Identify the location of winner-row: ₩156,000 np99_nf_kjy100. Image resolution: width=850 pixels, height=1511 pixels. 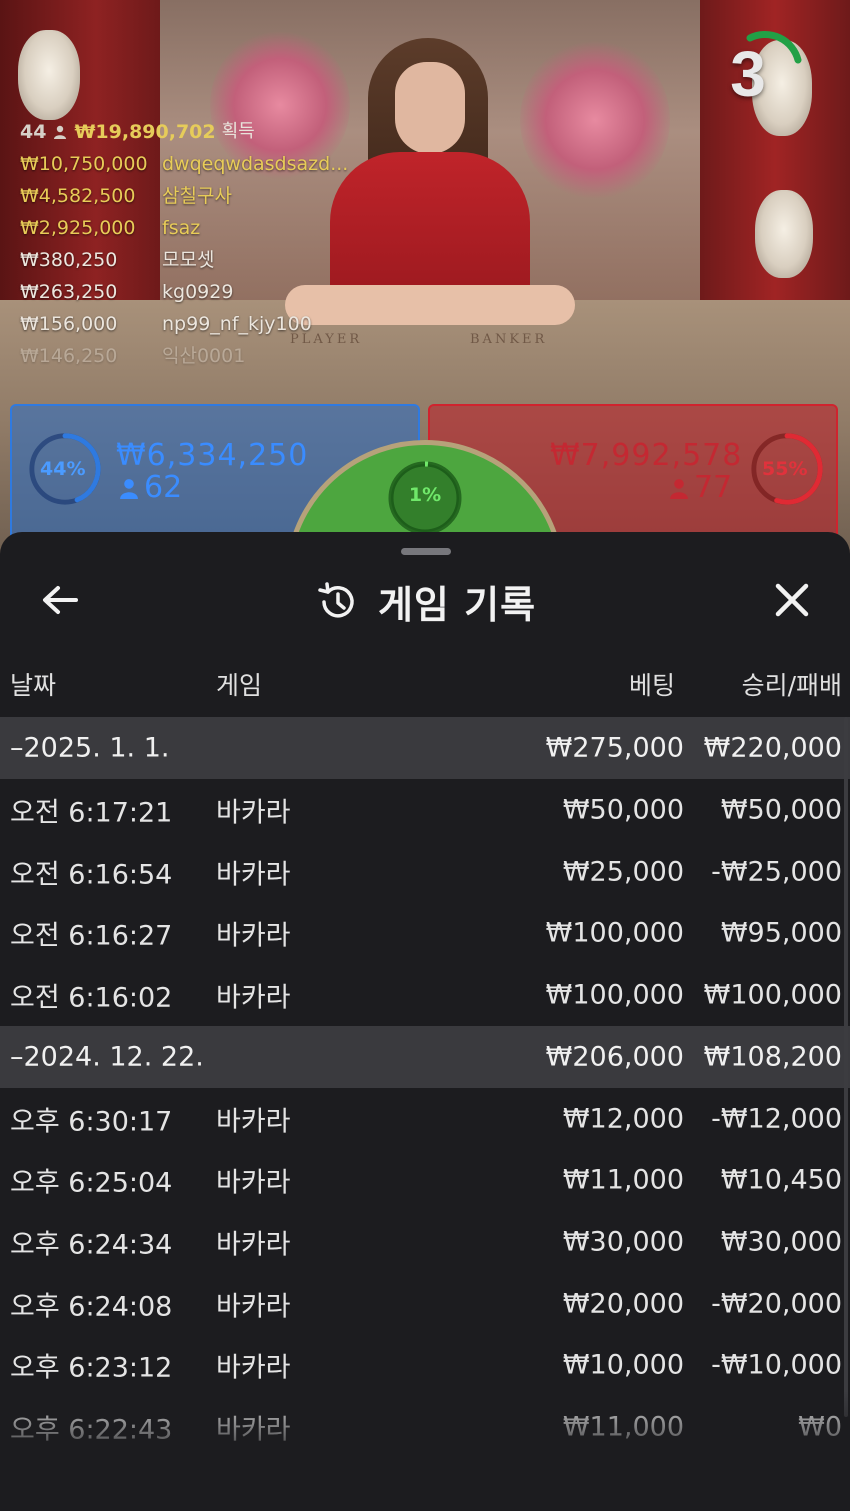
(184, 324).